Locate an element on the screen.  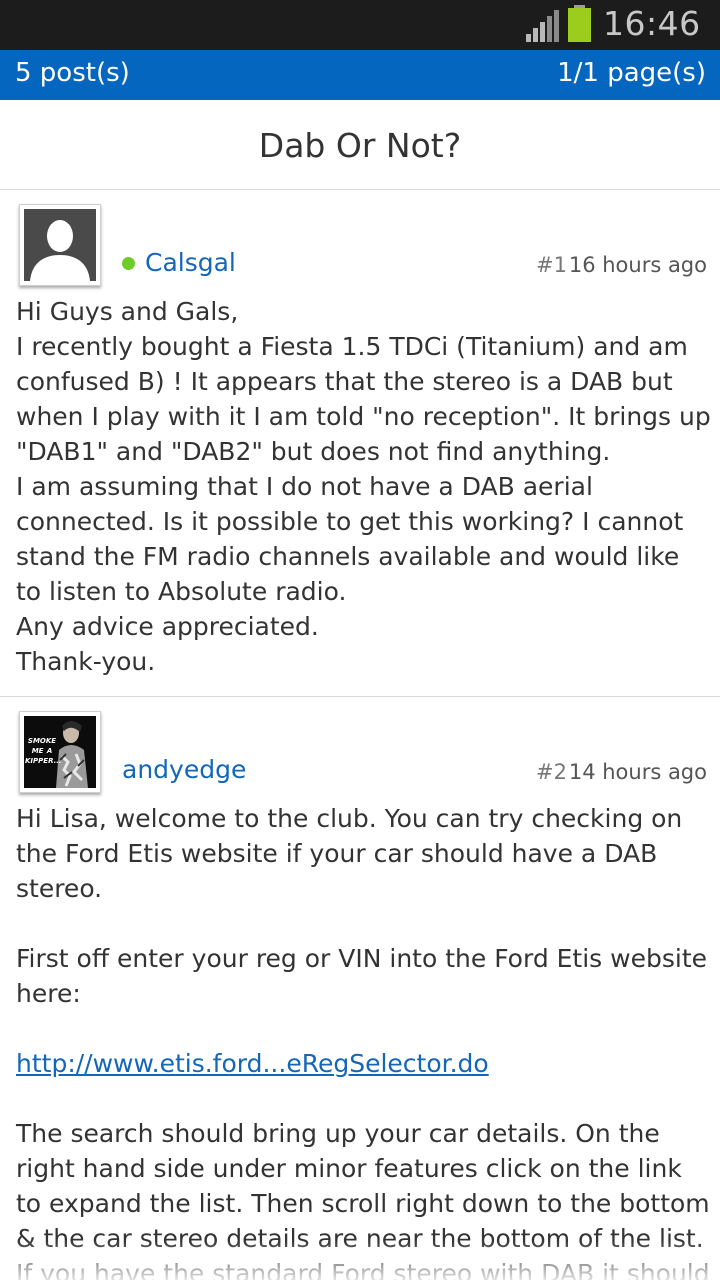
post-line: Hi Guys and Gals, is located at coordinates (127, 311).